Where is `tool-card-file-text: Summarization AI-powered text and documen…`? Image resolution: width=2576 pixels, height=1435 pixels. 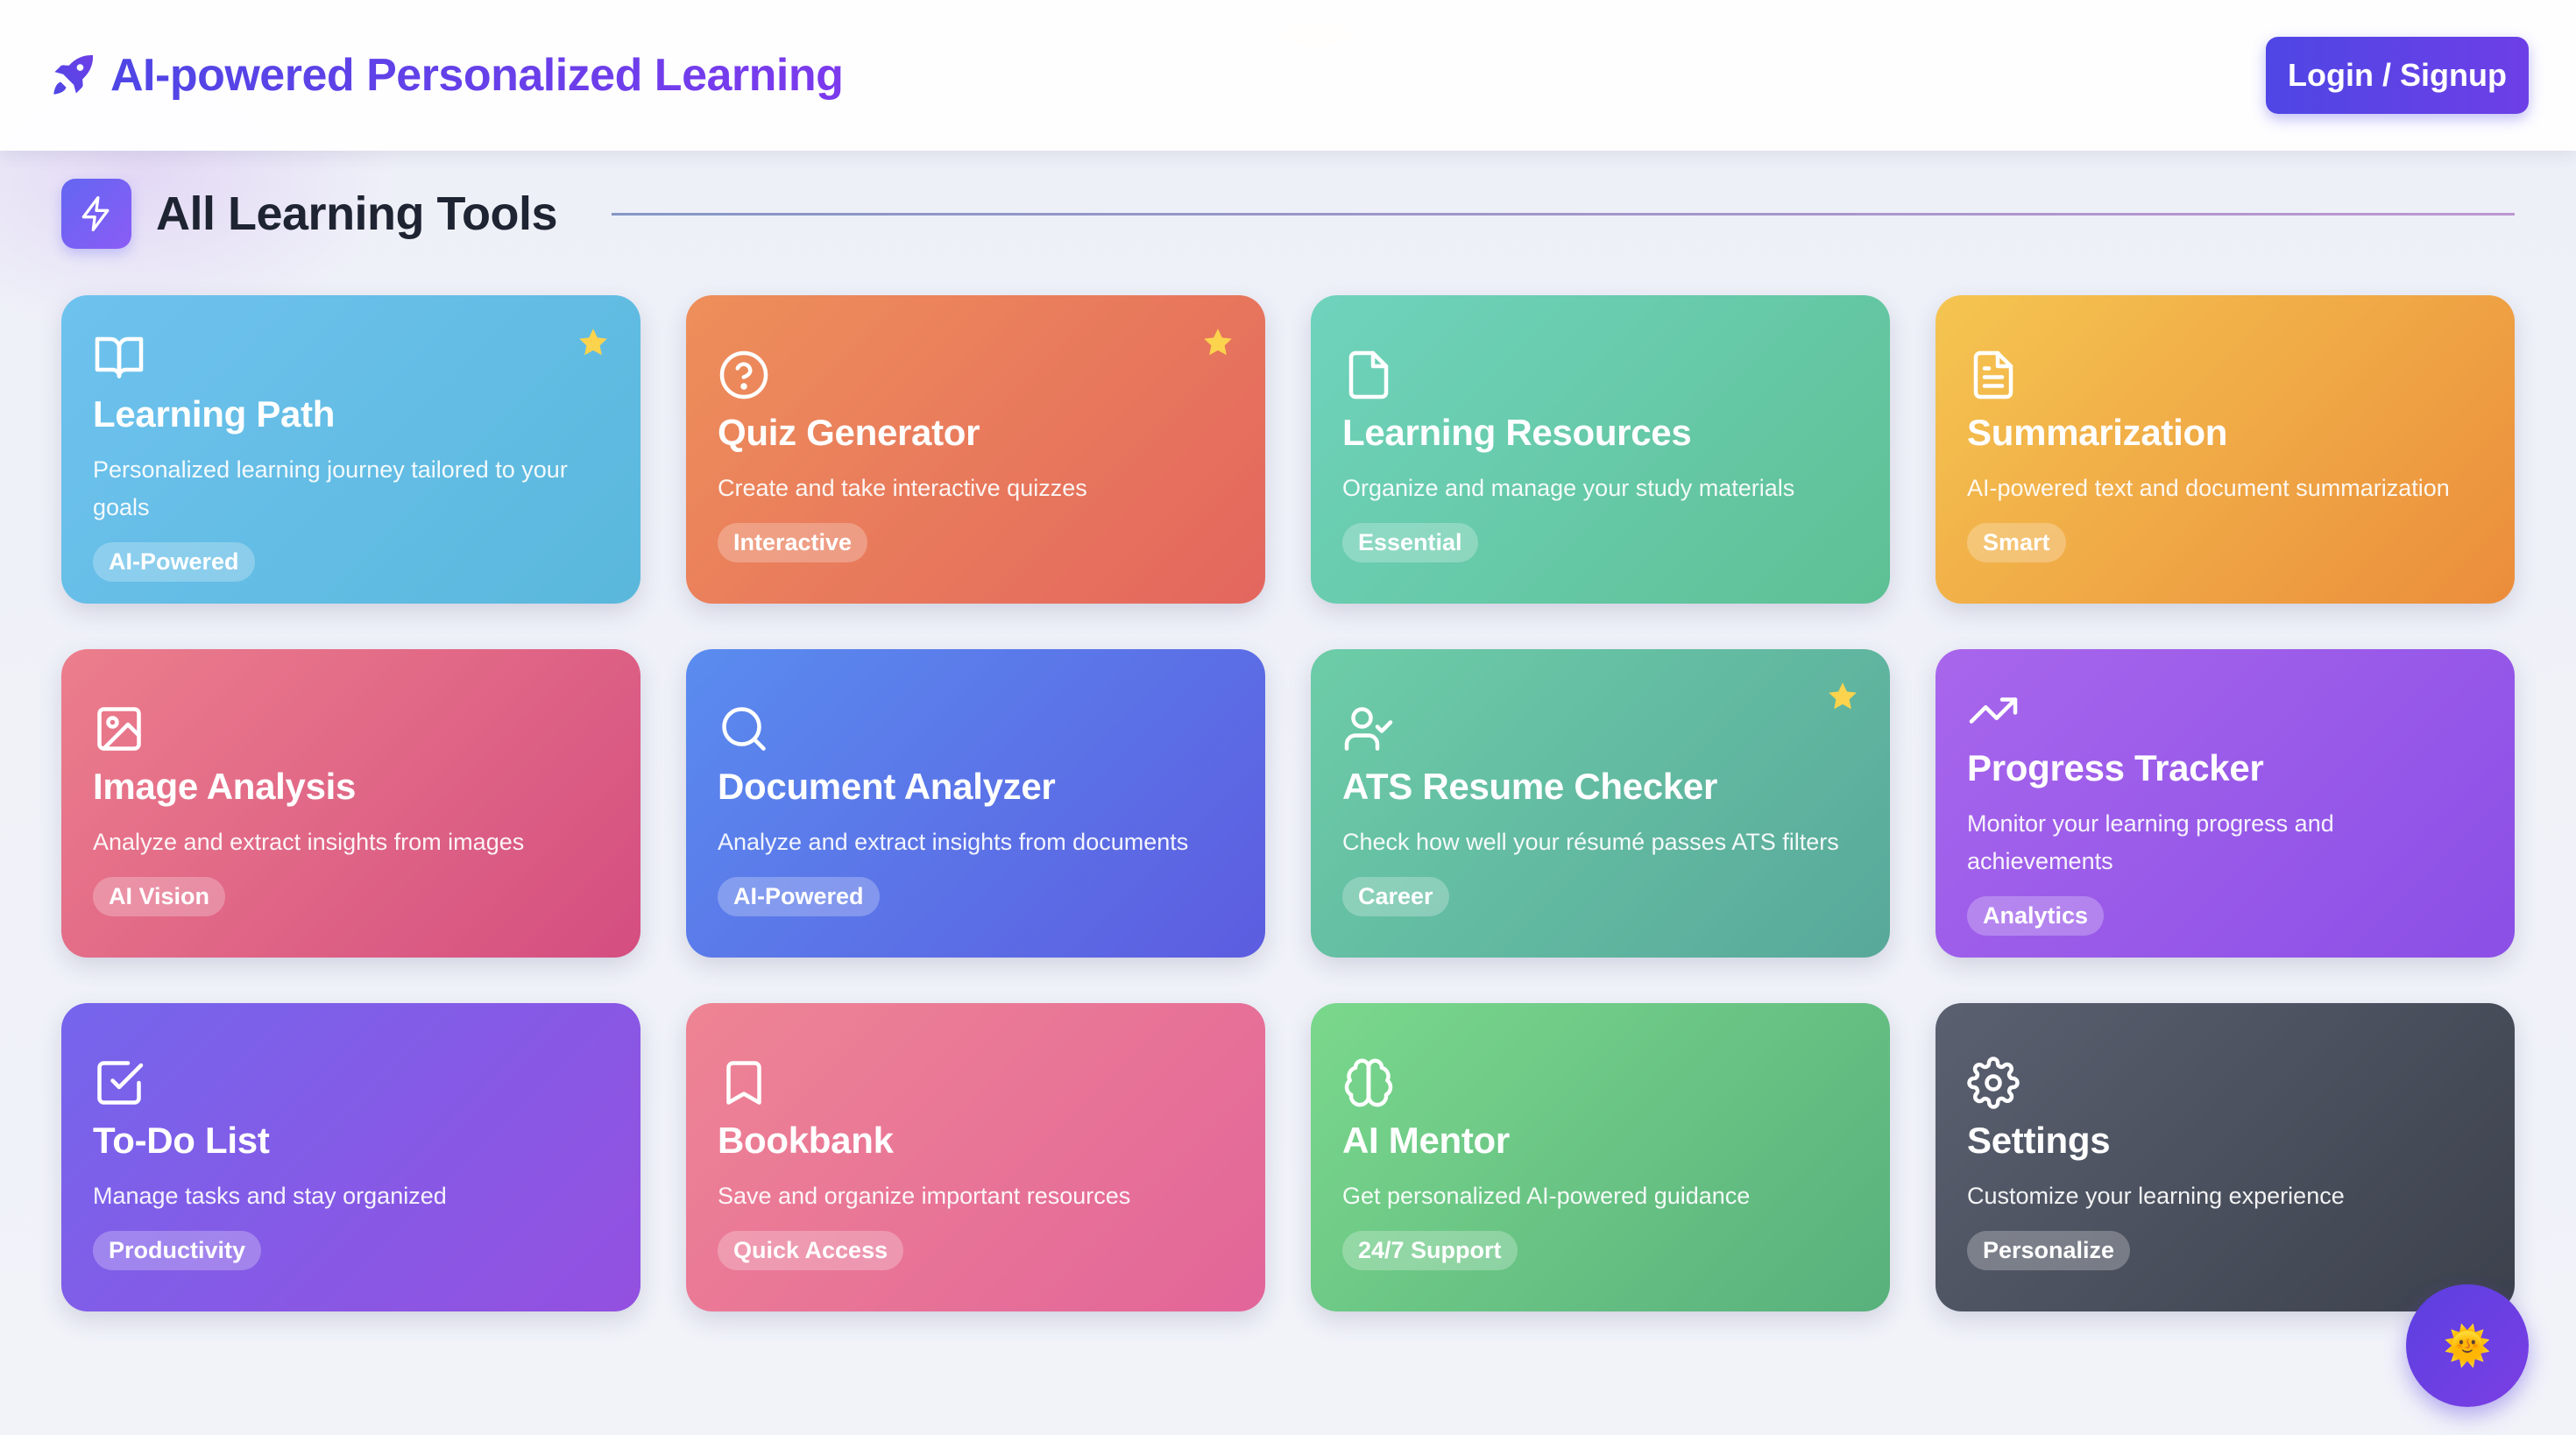
tool-card-file-text: Summarization AI-powered text and documen… is located at coordinates (2225, 449).